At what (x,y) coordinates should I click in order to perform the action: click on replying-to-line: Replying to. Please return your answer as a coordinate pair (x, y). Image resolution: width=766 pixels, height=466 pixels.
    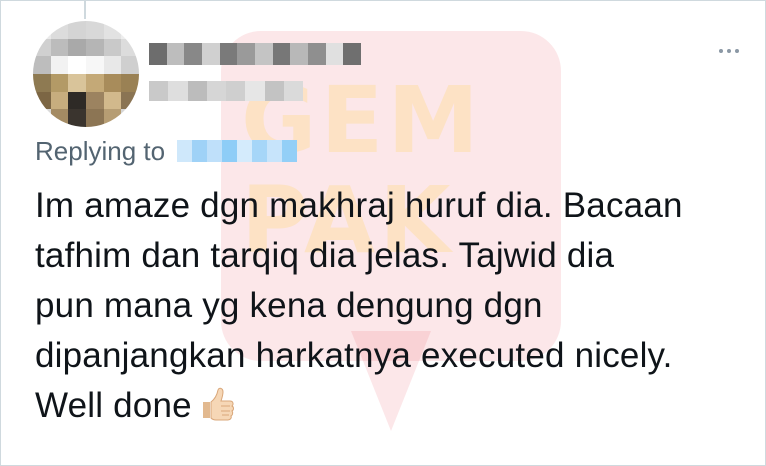
    Looking at the image, I should click on (166, 151).